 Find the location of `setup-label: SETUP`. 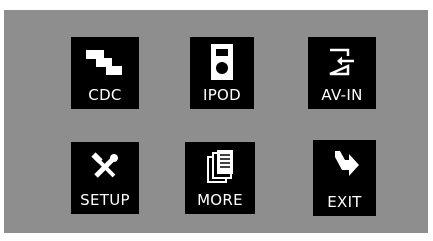

setup-label: SETUP is located at coordinates (105, 200).